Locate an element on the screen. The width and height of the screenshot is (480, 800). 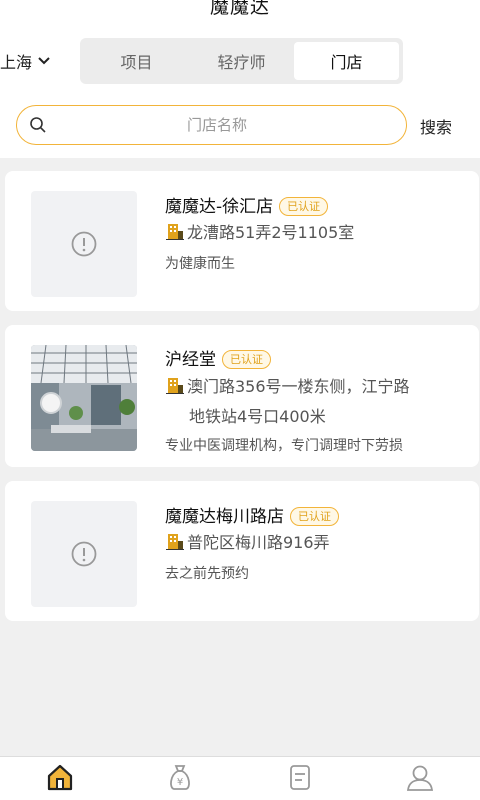
tab-home is located at coordinates (60, 778).